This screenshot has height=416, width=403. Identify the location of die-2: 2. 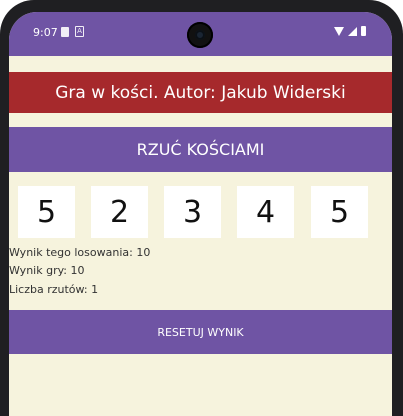
(119, 212).